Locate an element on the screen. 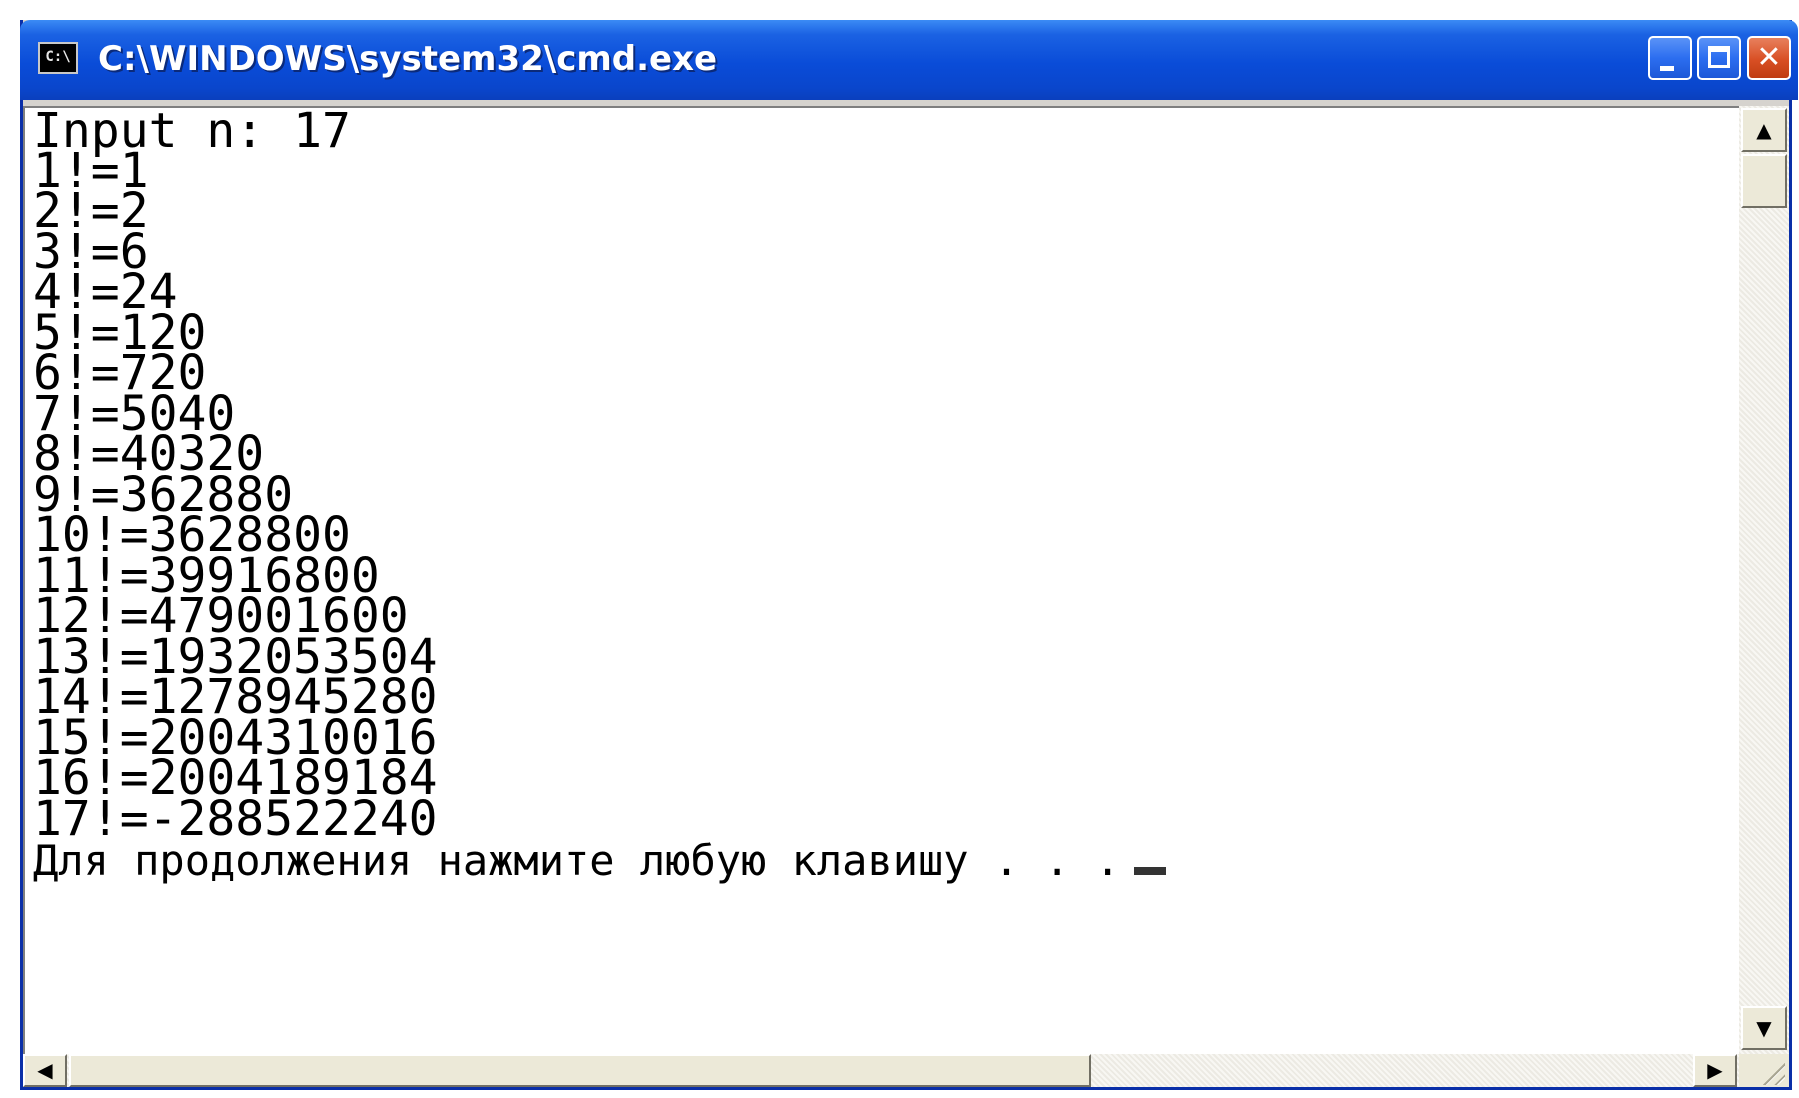 Image resolution: width=1799 pixels, height=1098 pixels. horizontal-scroll-thumb is located at coordinates (580, 1070).